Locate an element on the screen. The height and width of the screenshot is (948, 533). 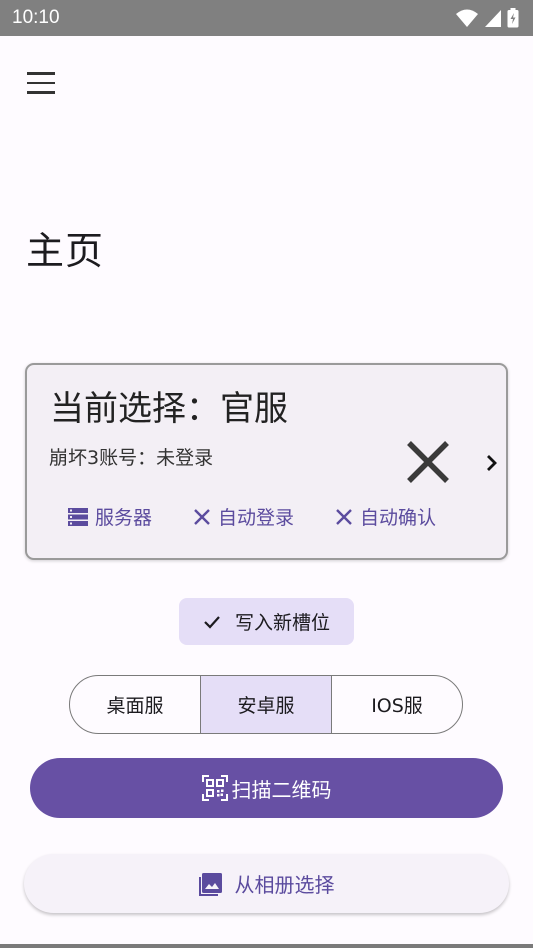
bottom-divider is located at coordinates (266, 946).